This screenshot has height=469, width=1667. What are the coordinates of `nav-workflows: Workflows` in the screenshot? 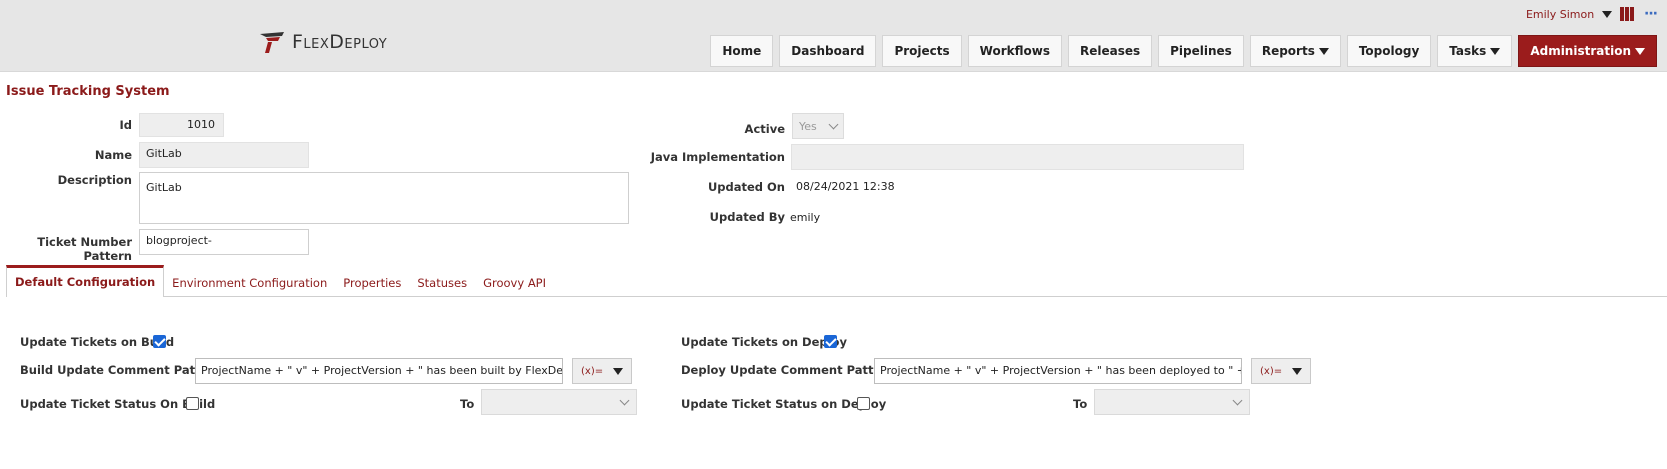 It's located at (1014, 51).